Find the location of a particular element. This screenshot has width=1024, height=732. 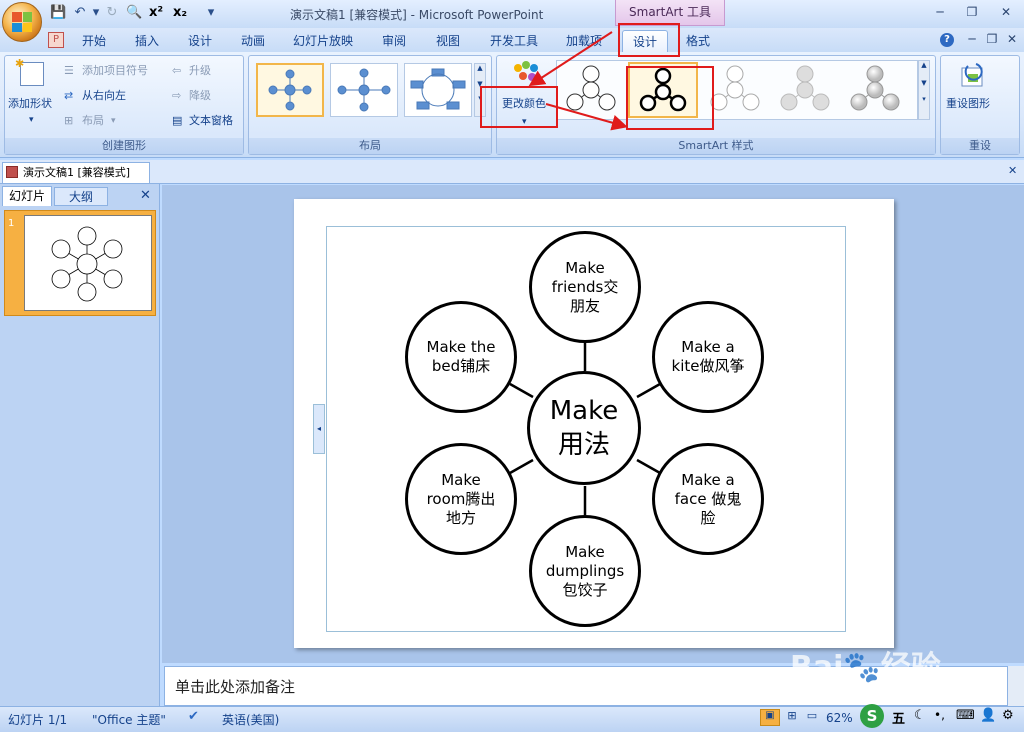

add-shape-button: 添加形状 is located at coordinates (30, 104).